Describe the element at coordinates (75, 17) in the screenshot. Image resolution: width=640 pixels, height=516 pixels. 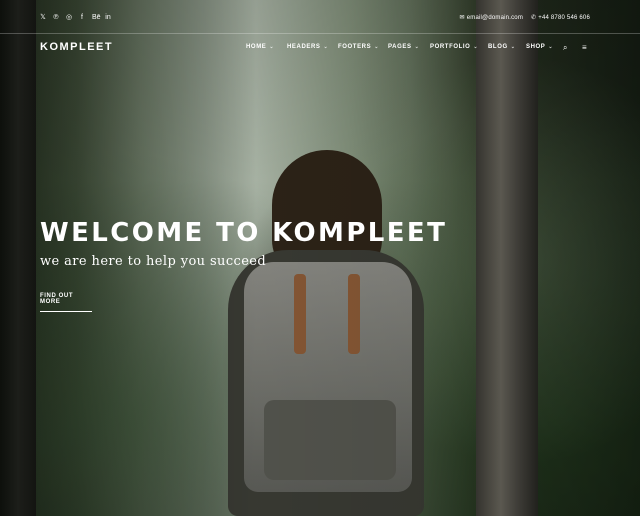
I see `social-links: 𝕏 ℗ ◎ f Bē in` at that location.